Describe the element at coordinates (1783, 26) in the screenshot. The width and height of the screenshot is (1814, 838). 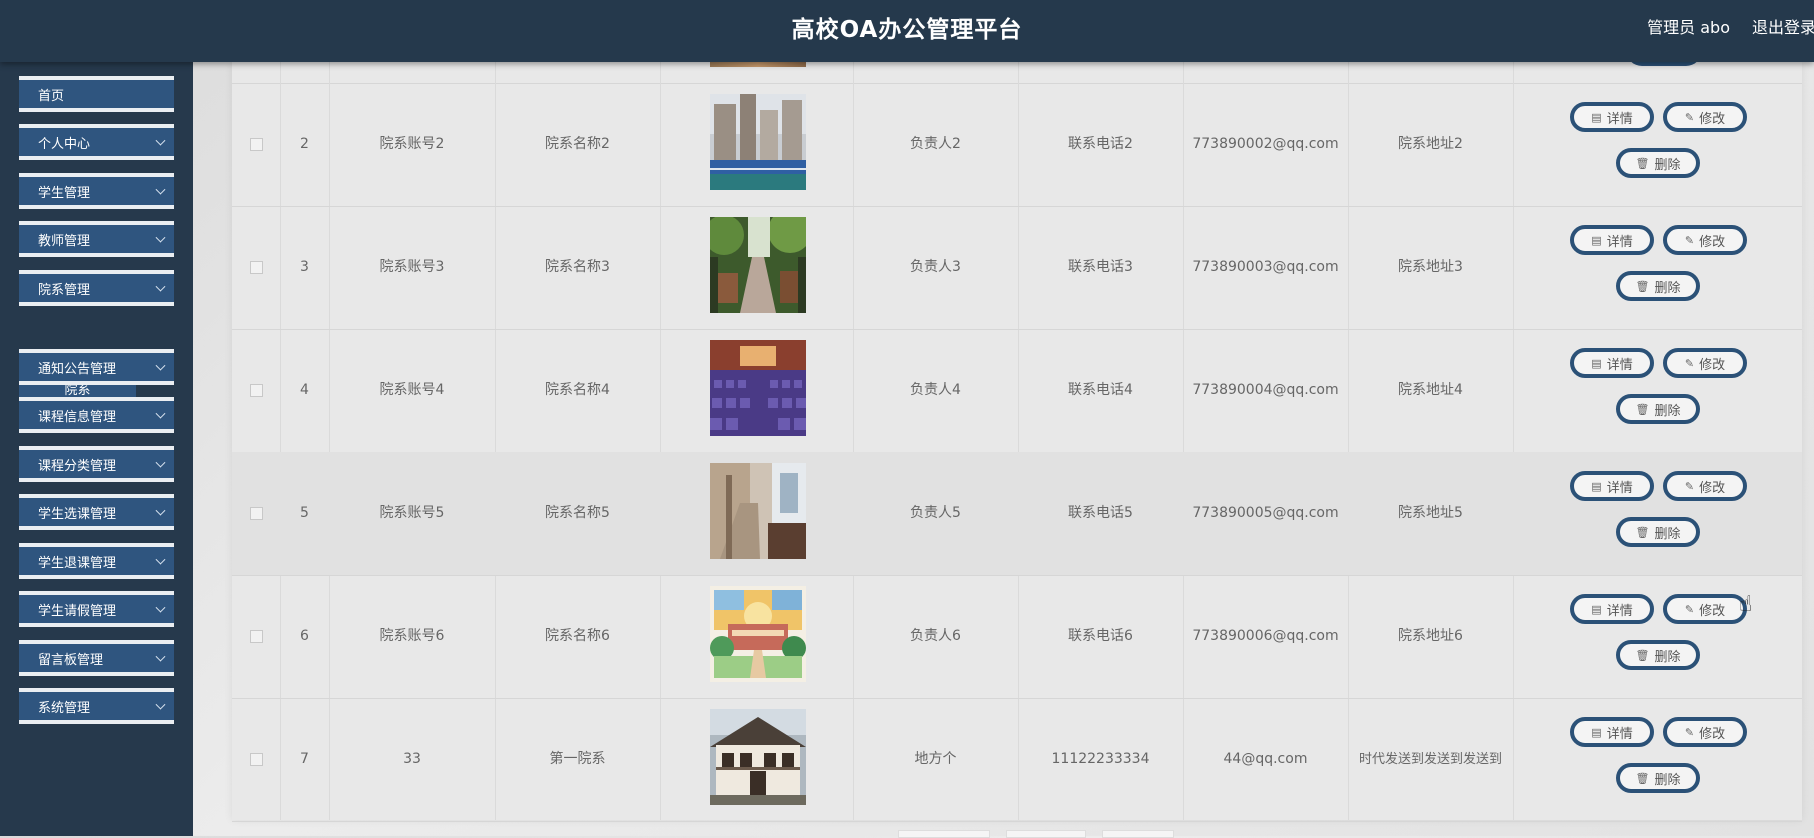
I see `logout-link: 退出登录` at that location.